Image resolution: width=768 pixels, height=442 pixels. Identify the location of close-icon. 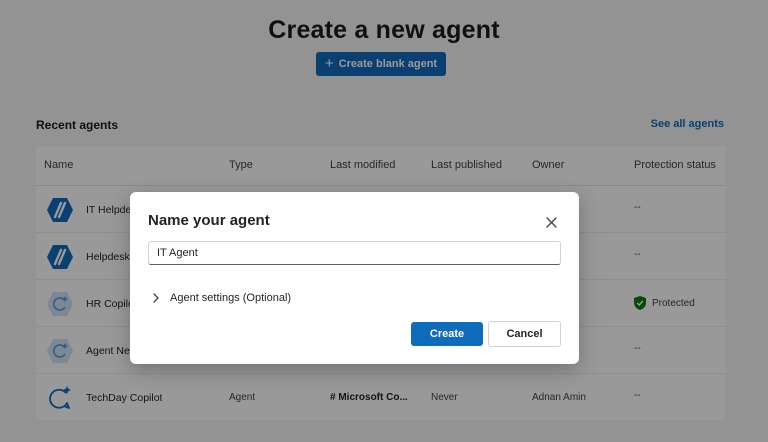
(551, 222).